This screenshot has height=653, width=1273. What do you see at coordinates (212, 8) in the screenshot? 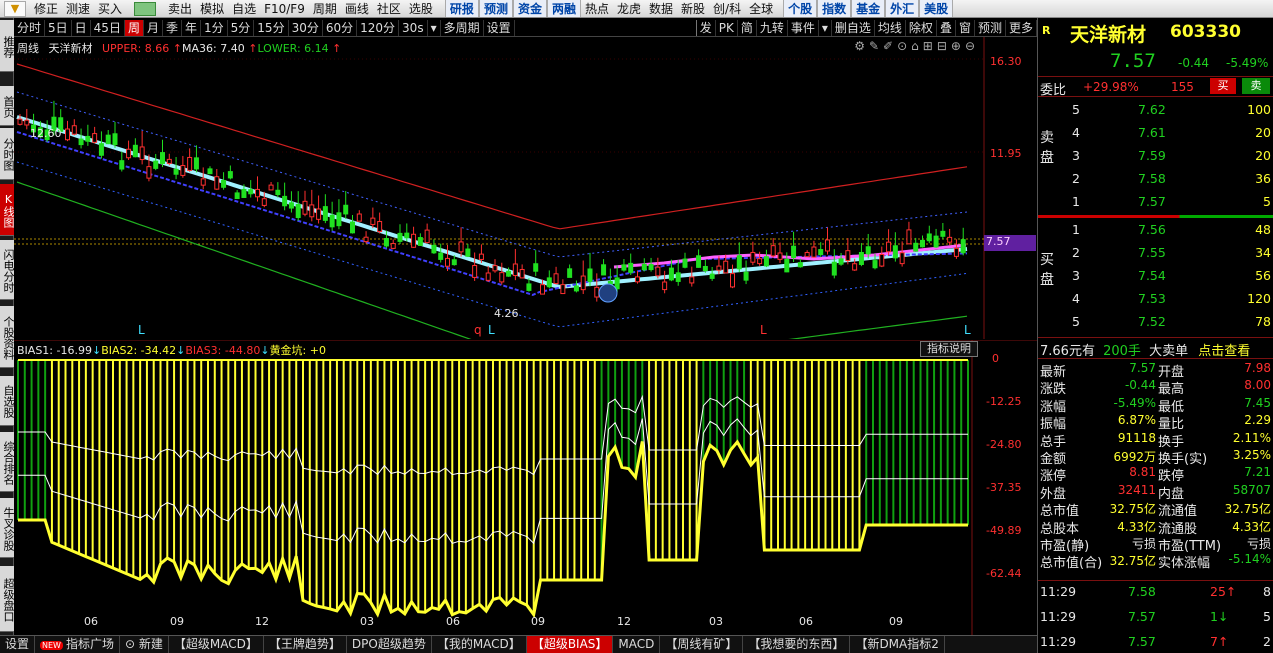
I see `toolbar-item-simulate: 模拟` at bounding box center [212, 8].